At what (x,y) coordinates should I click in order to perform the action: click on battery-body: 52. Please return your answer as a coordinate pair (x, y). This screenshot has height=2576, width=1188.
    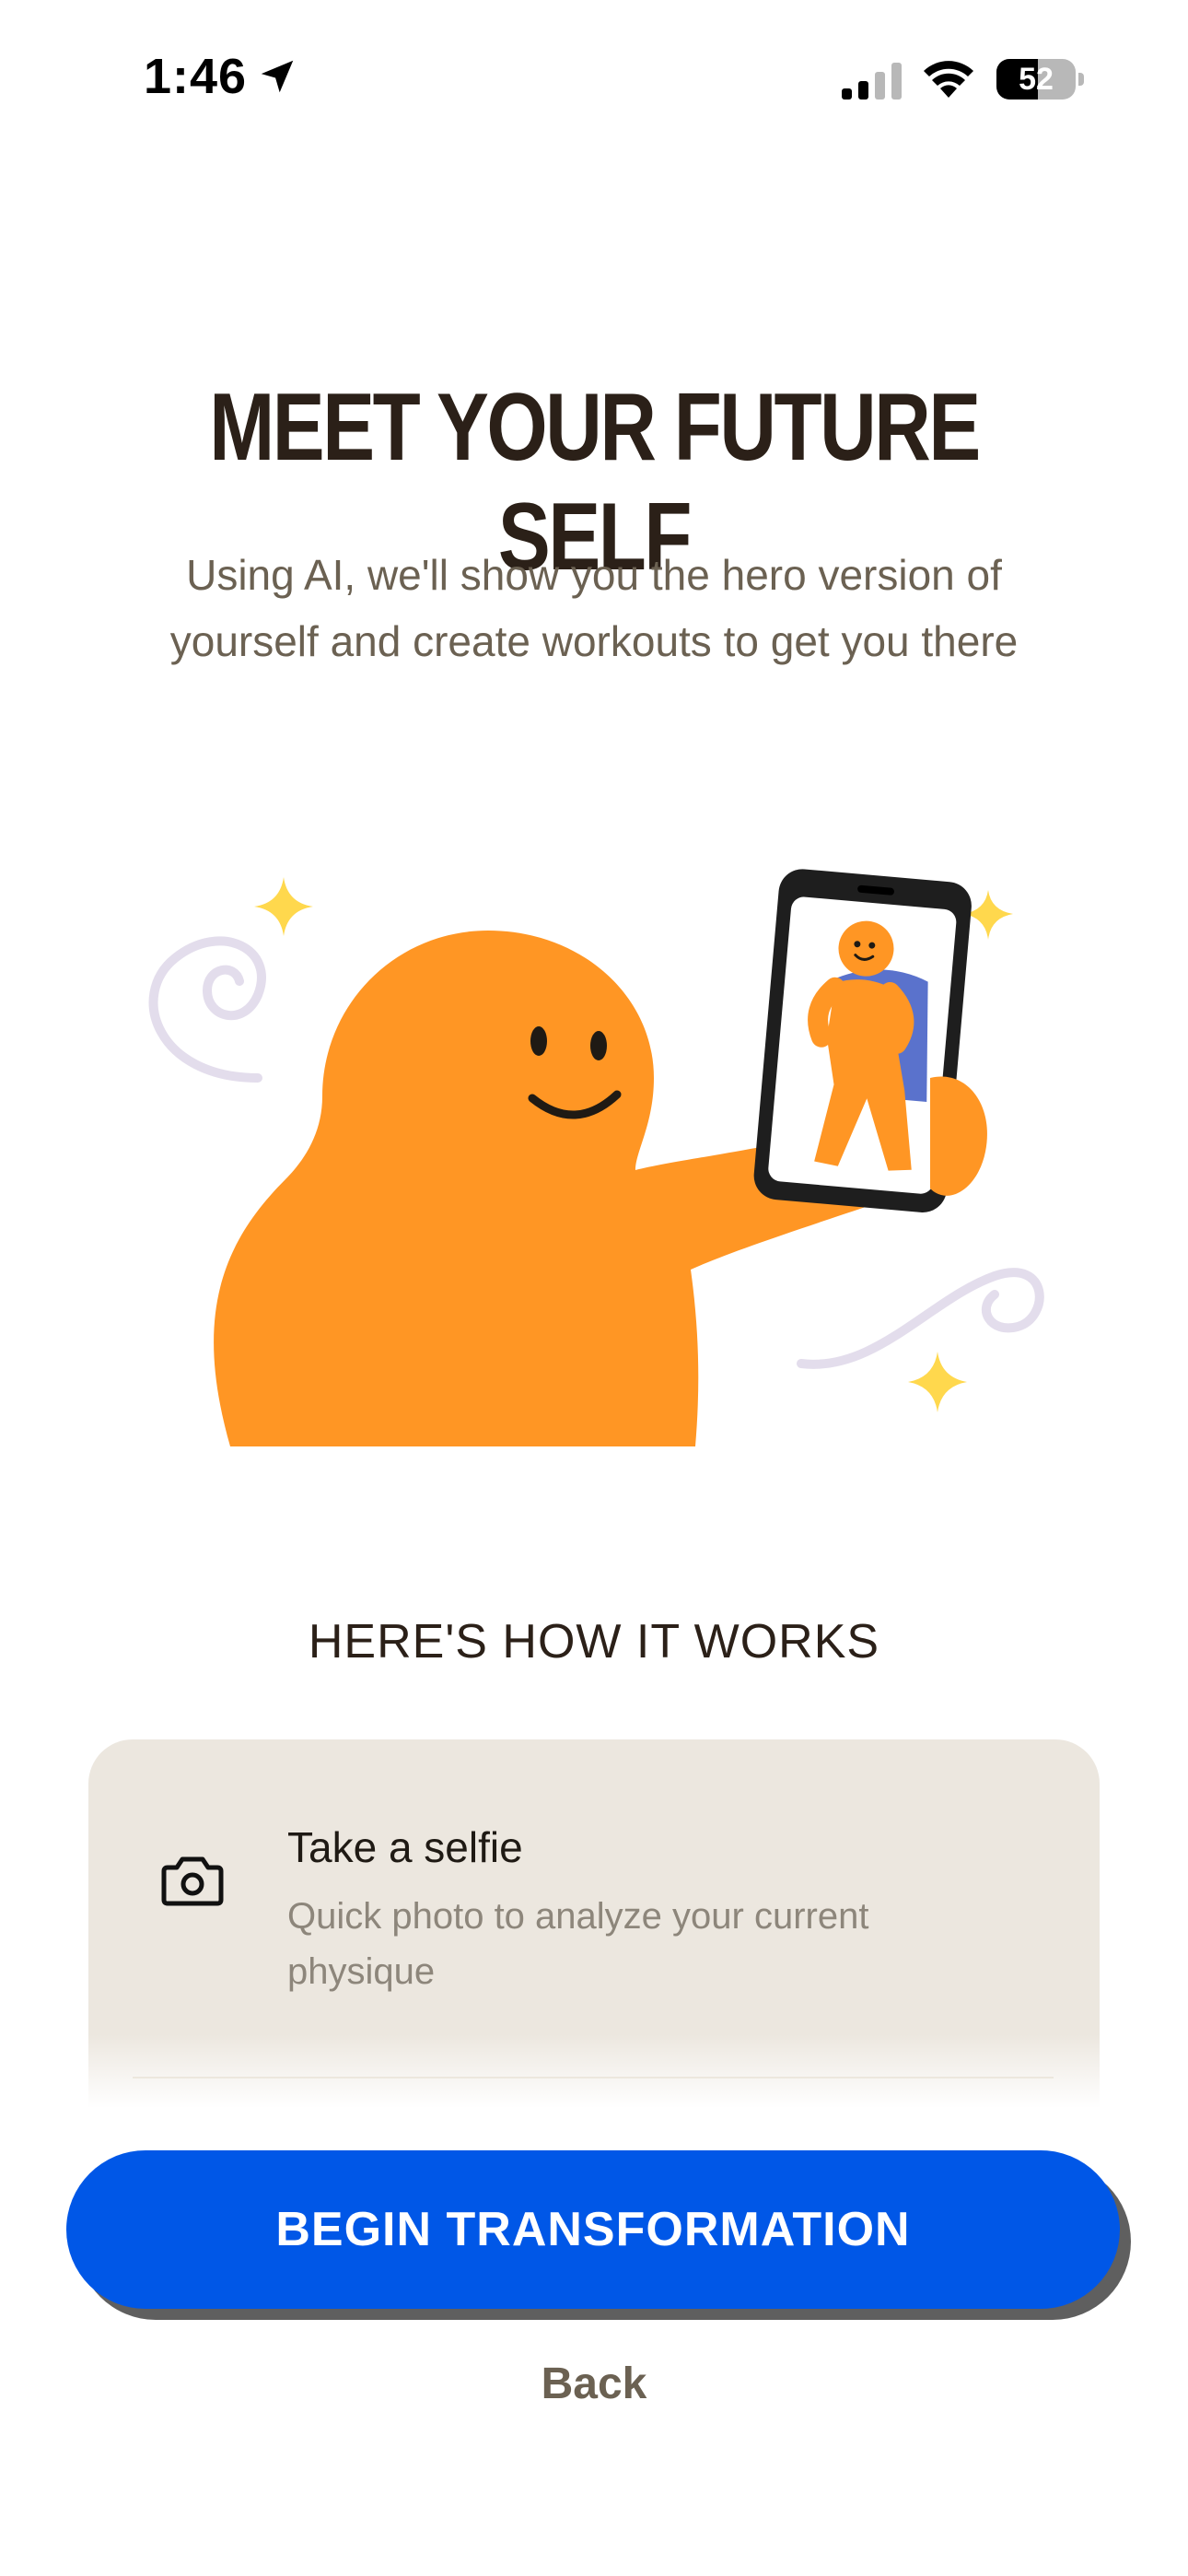
    Looking at the image, I should click on (1036, 79).